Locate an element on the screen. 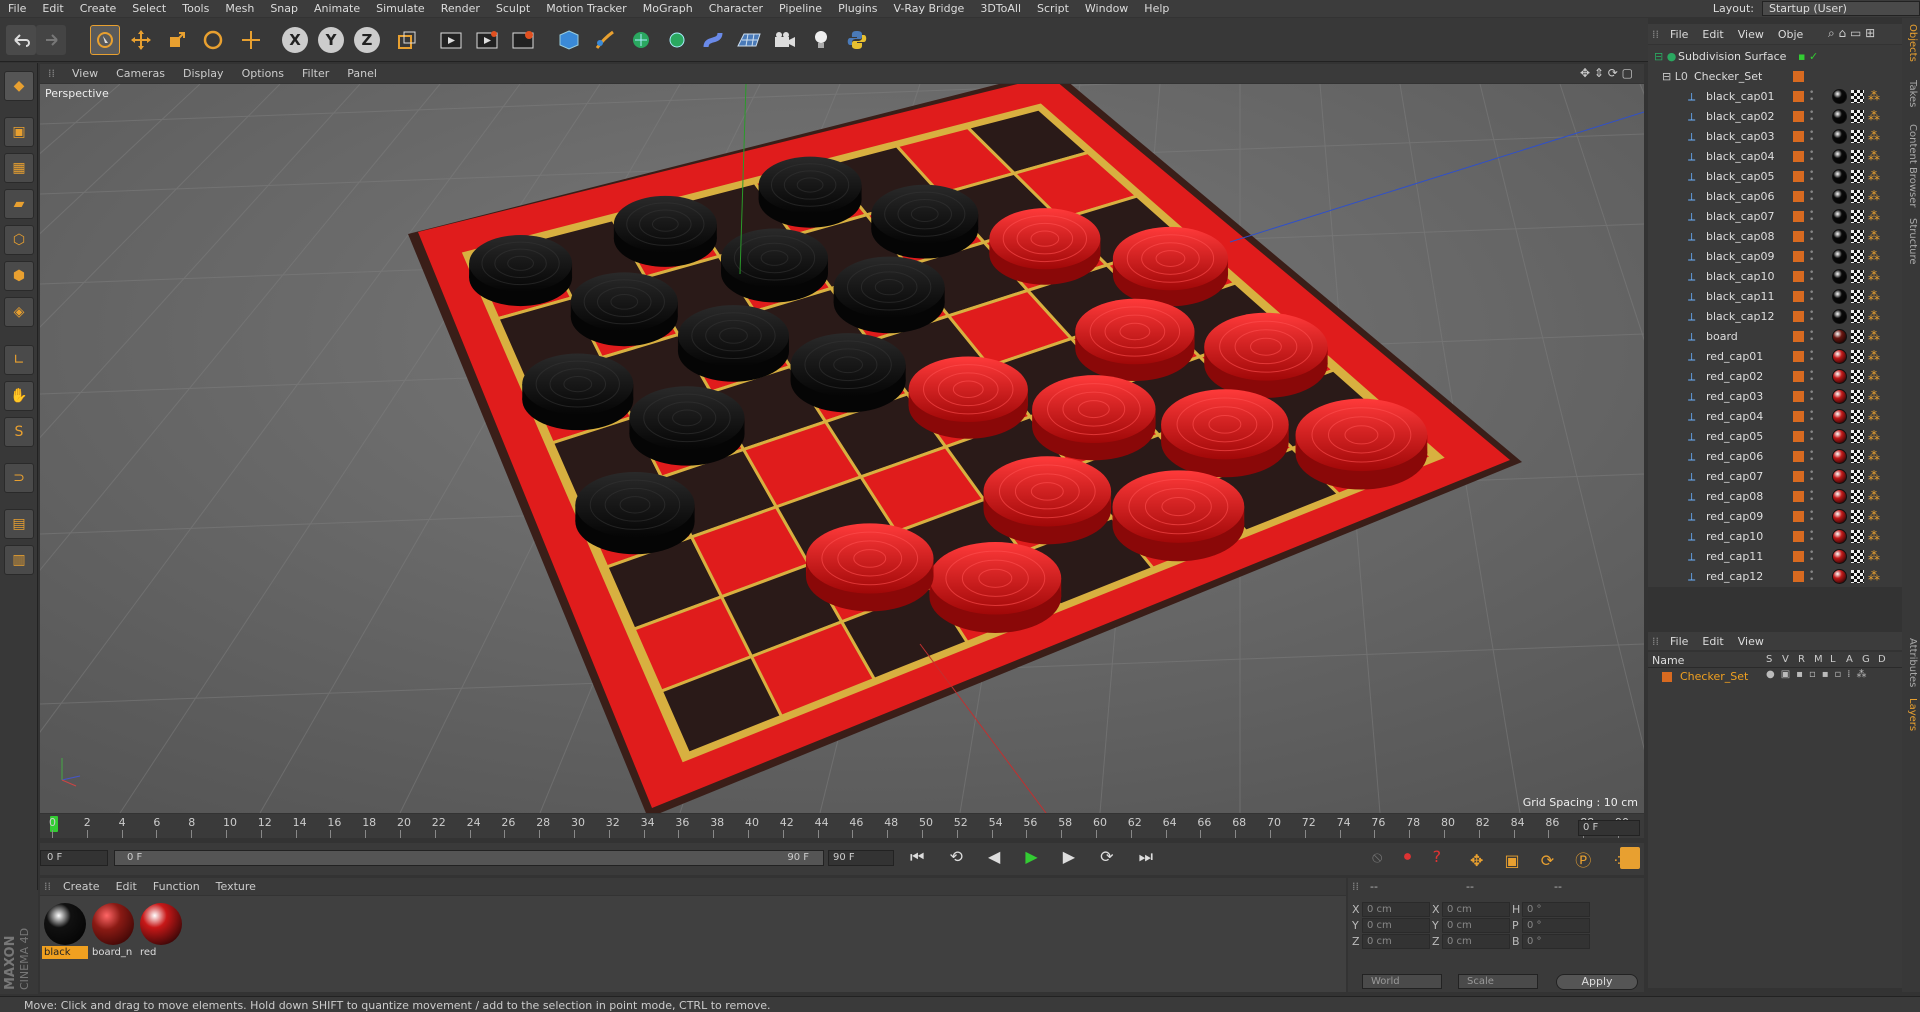 The height and width of the screenshot is (1012, 1920). key-mode-buttons: ✥ ▣ ⟳ Ⓟ ⁘ is located at coordinates (1552, 859).